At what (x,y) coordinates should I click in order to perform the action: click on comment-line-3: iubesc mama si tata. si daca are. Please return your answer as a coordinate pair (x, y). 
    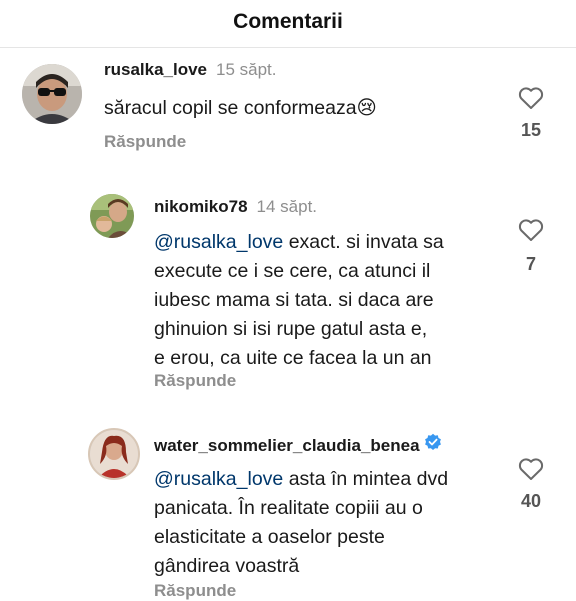
    Looking at the image, I should click on (294, 300).